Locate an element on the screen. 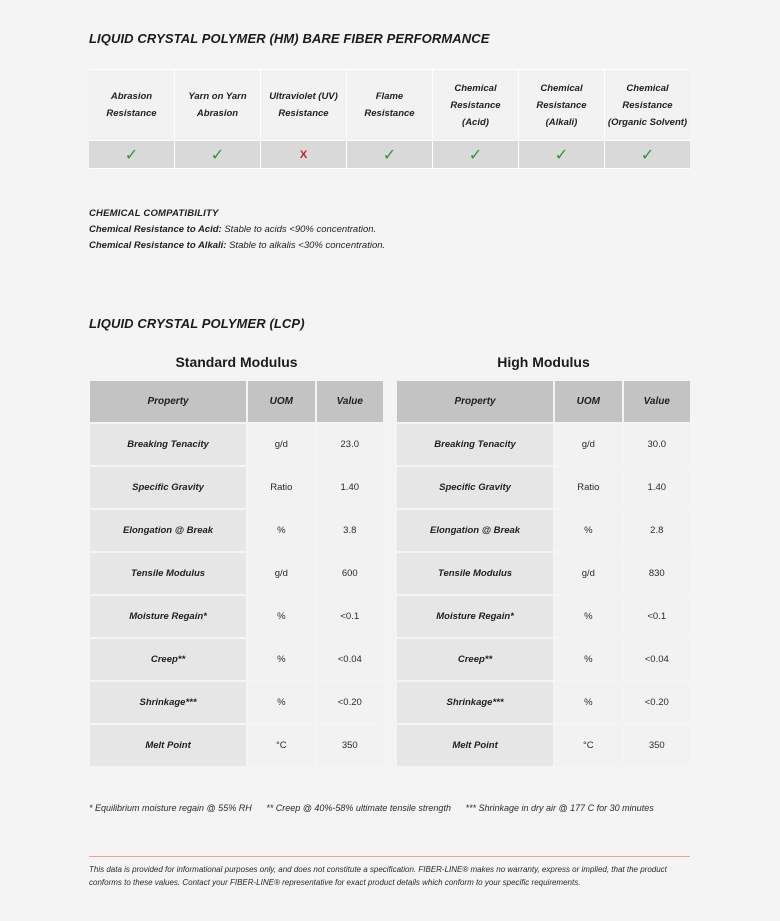 This screenshot has height=921, width=780. uom-cell: °C is located at coordinates (588, 745).